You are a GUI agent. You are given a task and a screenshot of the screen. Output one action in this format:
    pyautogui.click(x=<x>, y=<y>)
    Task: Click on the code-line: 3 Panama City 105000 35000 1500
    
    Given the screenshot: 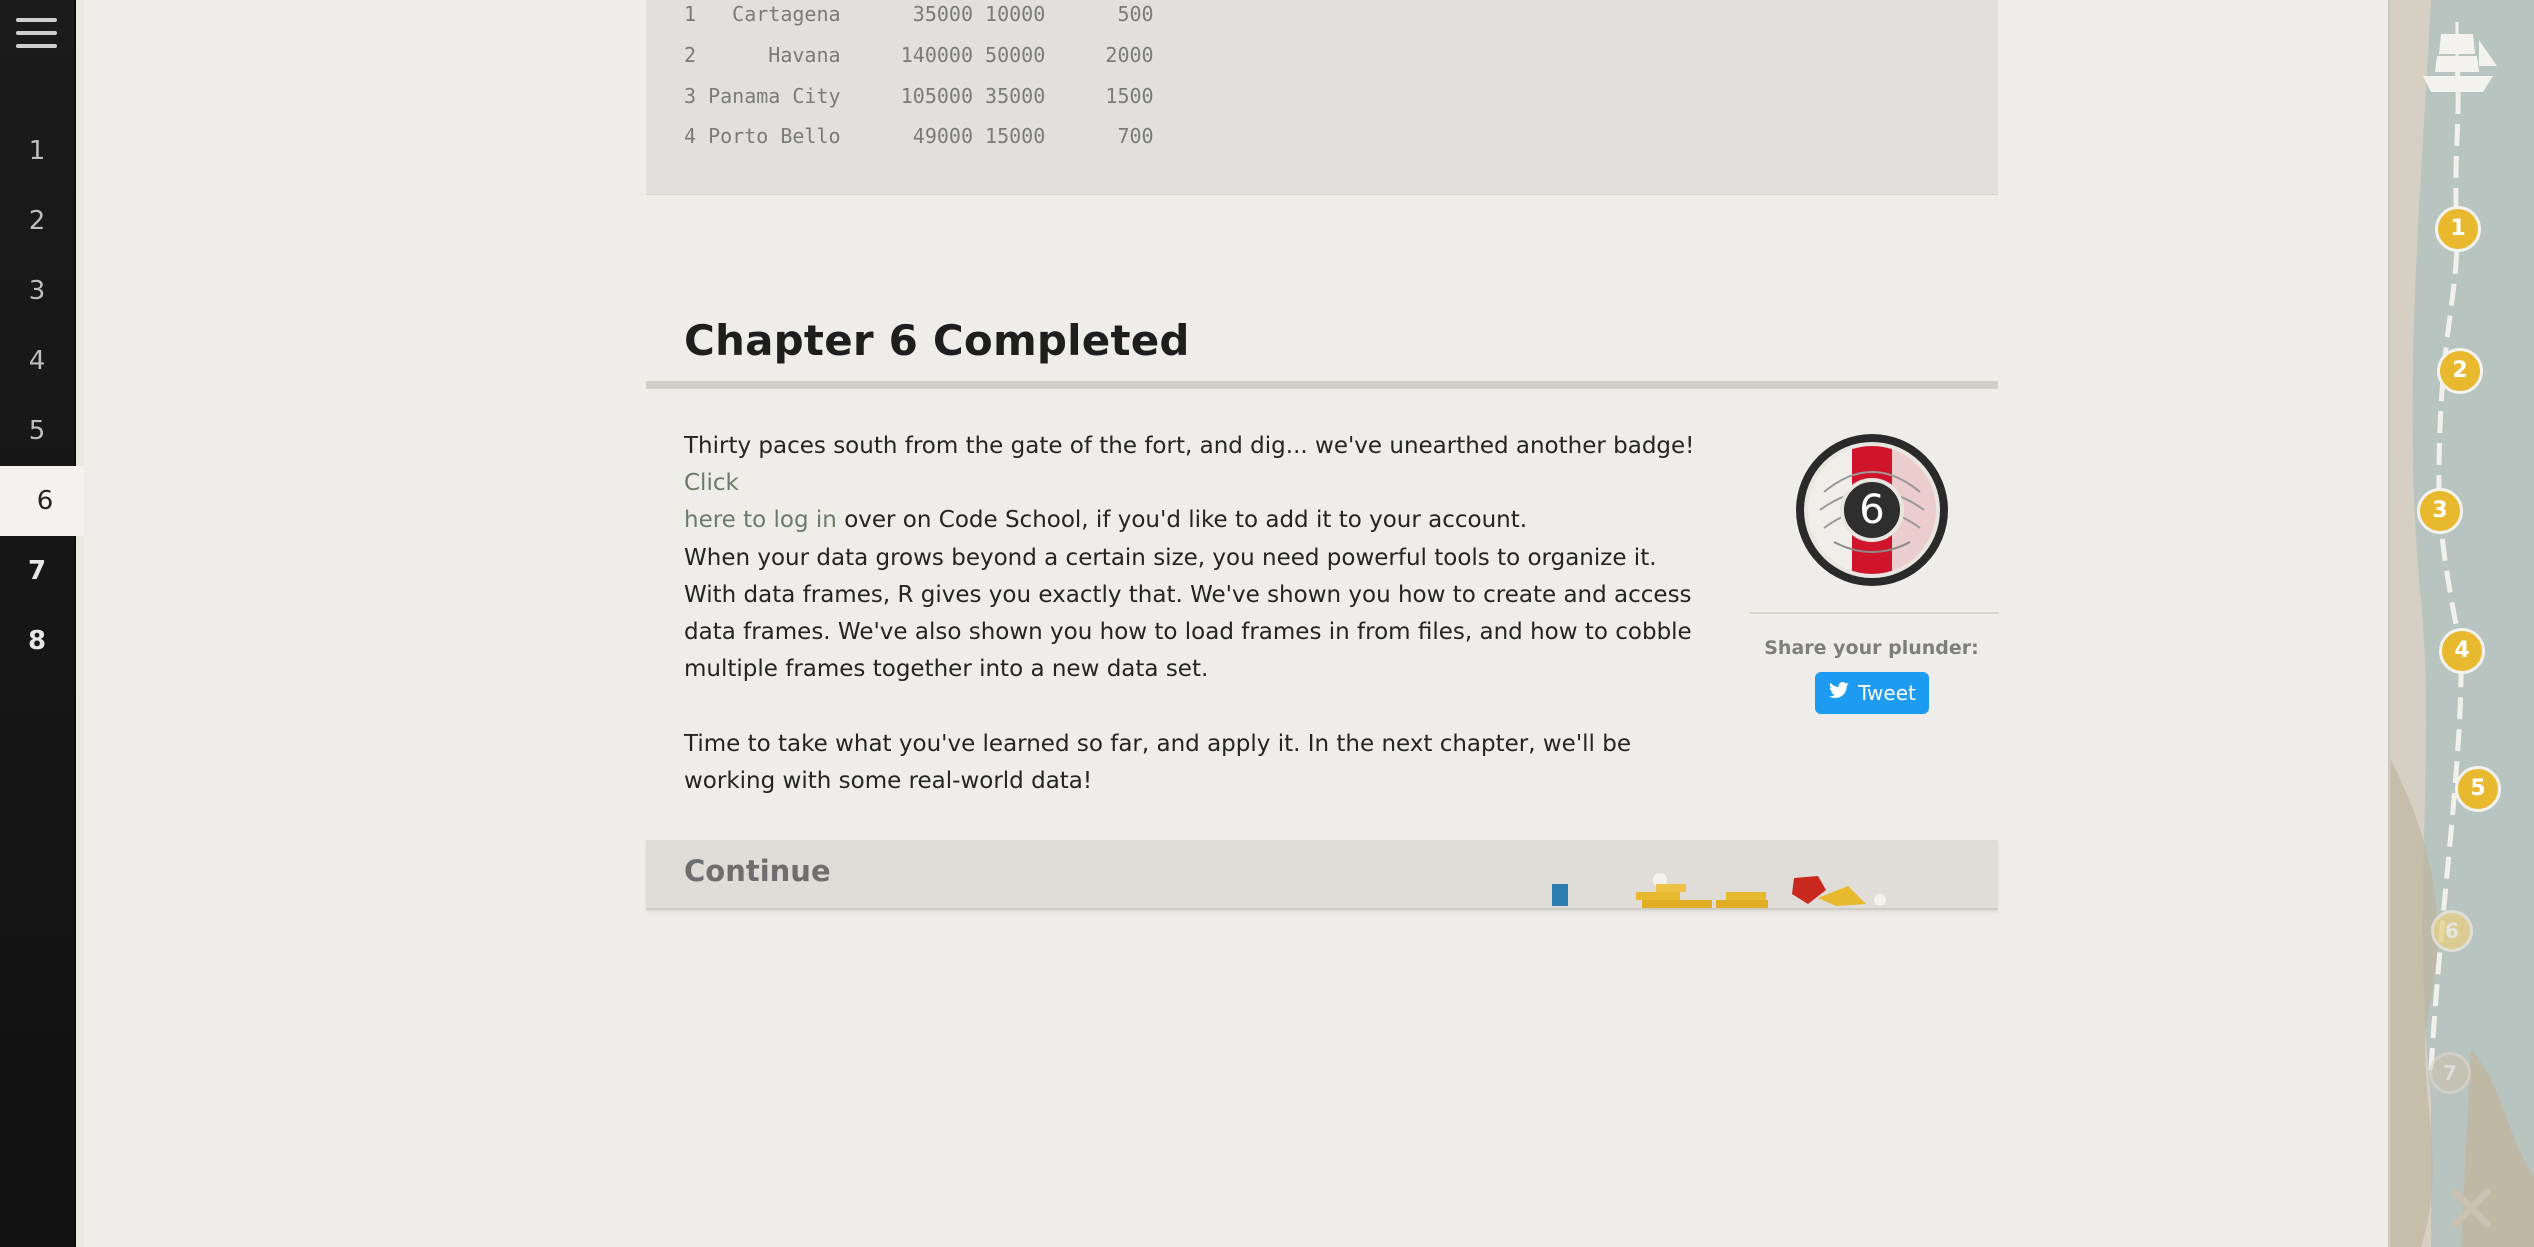 What is the action you would take?
    pyautogui.click(x=919, y=96)
    